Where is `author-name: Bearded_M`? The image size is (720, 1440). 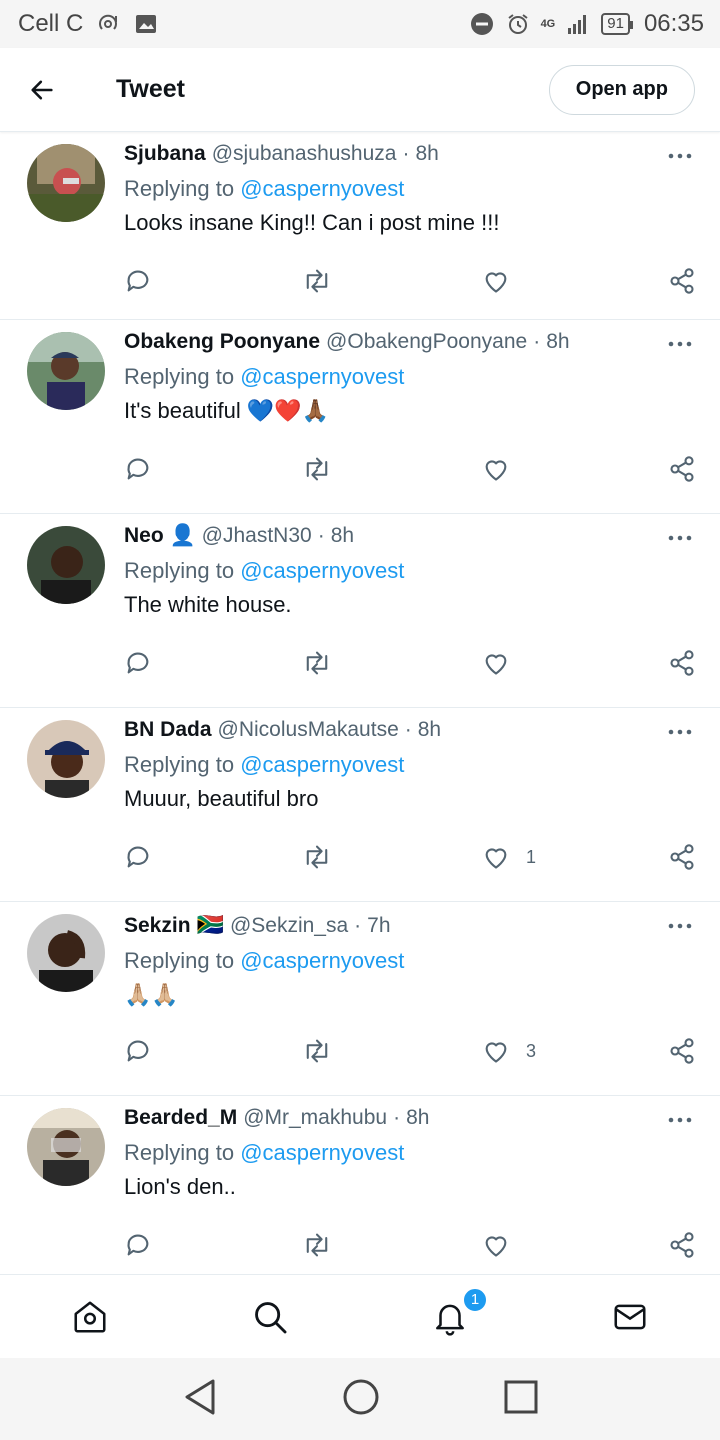
author-name: Bearded_M is located at coordinates (180, 1118).